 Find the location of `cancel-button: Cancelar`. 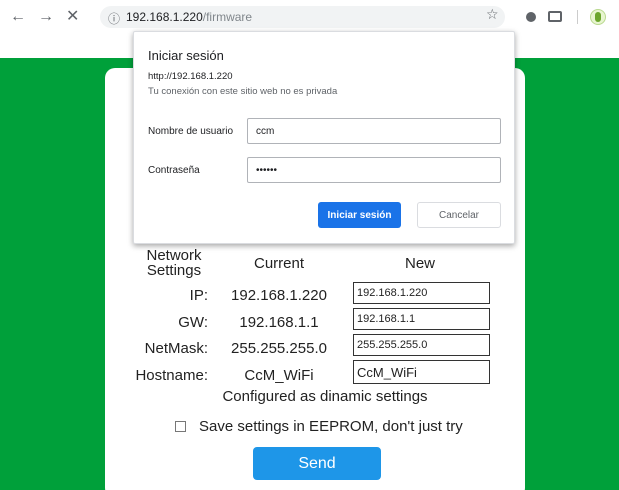

cancel-button: Cancelar is located at coordinates (459, 215).